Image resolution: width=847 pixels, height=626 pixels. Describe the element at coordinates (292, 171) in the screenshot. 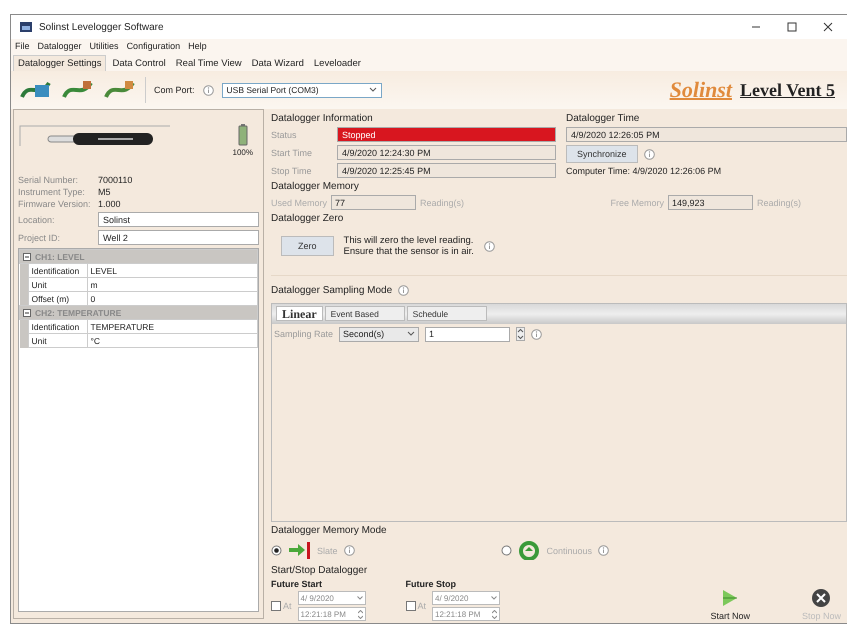

I see `field-label: Stop Time` at that location.